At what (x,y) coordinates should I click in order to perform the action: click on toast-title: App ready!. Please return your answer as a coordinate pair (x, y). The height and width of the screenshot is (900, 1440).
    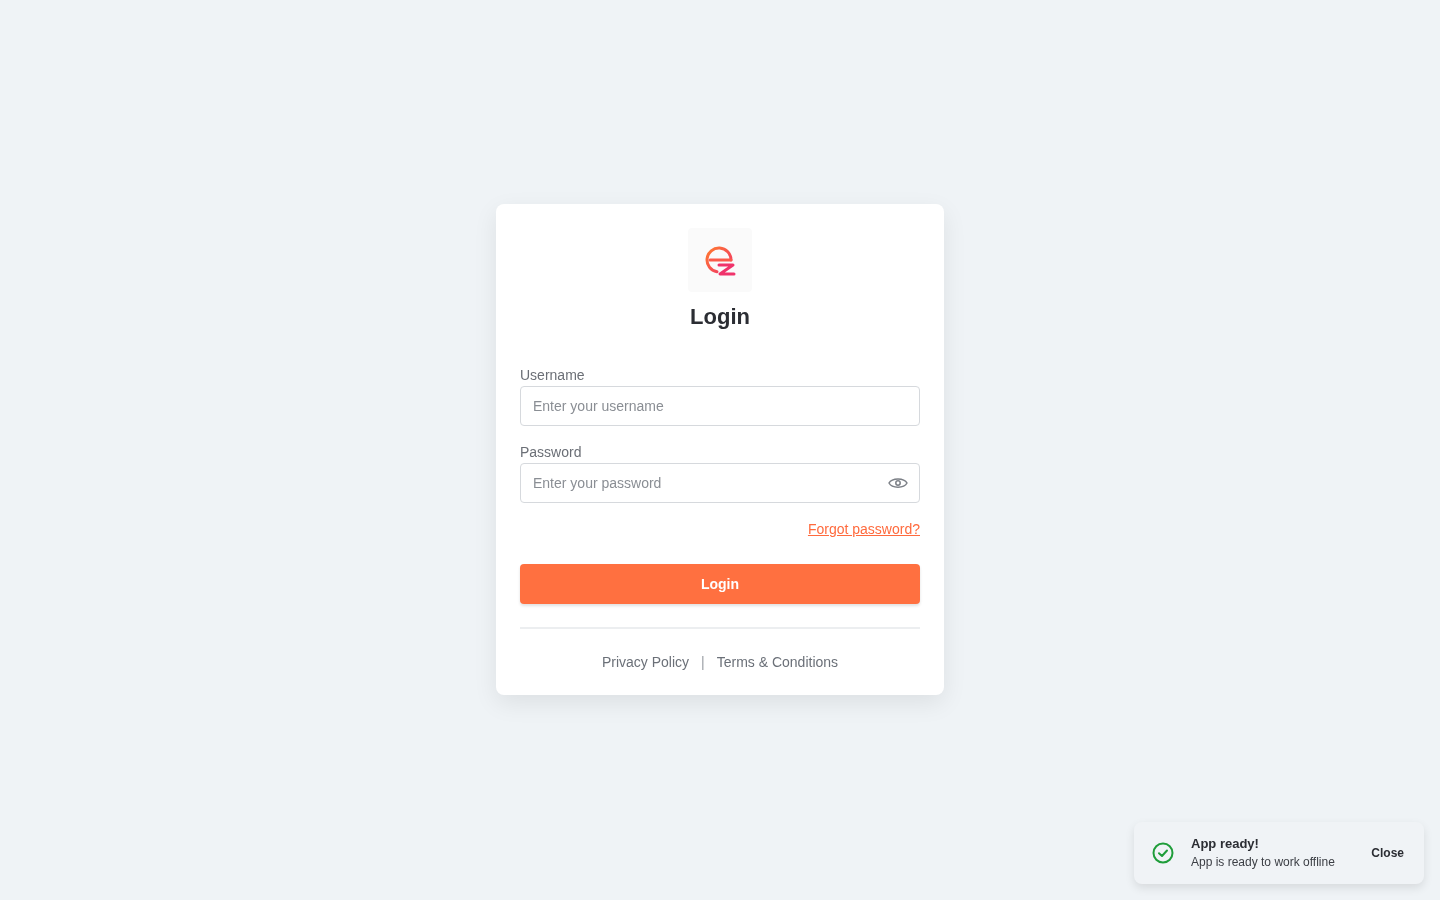
    Looking at the image, I should click on (1225, 844).